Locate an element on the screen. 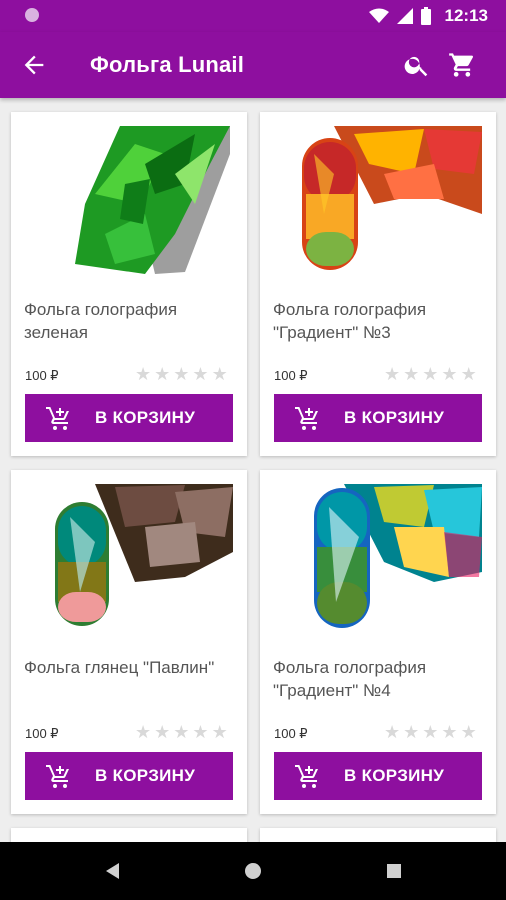 The width and height of the screenshot is (506, 900). nav-back-icon is located at coordinates (113, 871).